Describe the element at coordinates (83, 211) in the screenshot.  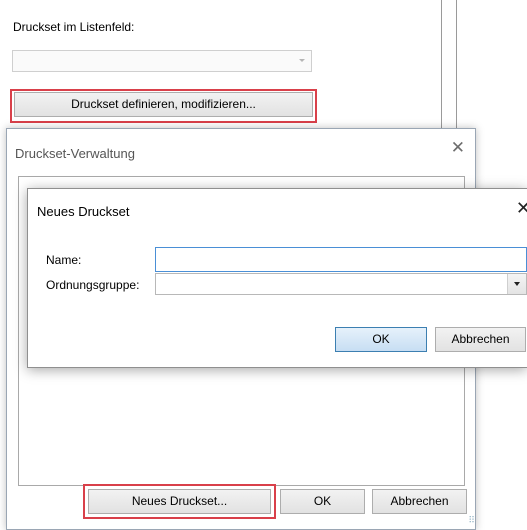
I see `dialog-title: Neues Druckset` at that location.